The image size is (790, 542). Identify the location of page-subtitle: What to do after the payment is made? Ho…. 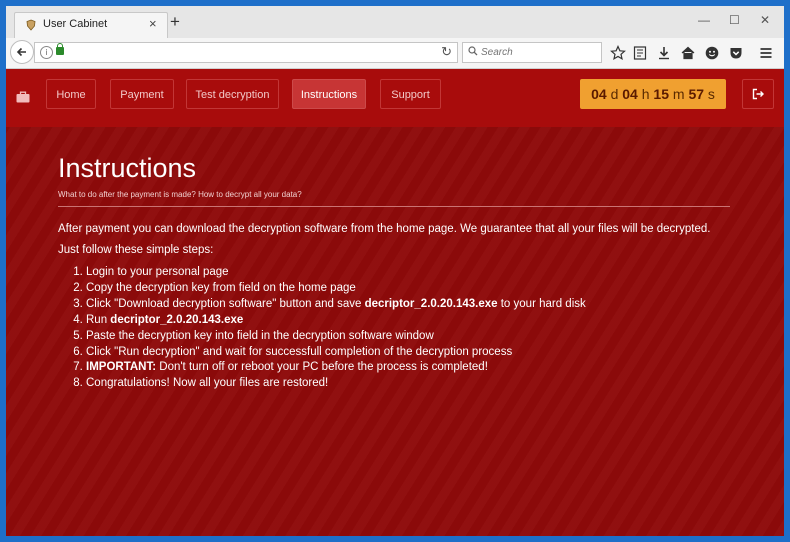
(394, 198).